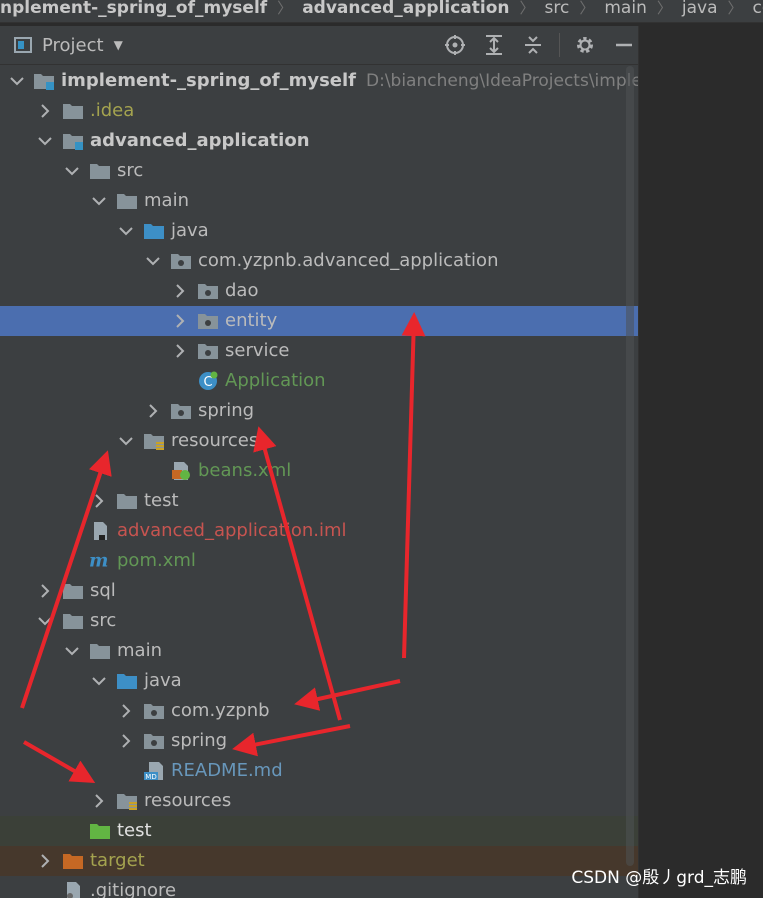 This screenshot has height=898, width=763. Describe the element at coordinates (319, 141) in the screenshot. I see `tree-node: advanced_application` at that location.